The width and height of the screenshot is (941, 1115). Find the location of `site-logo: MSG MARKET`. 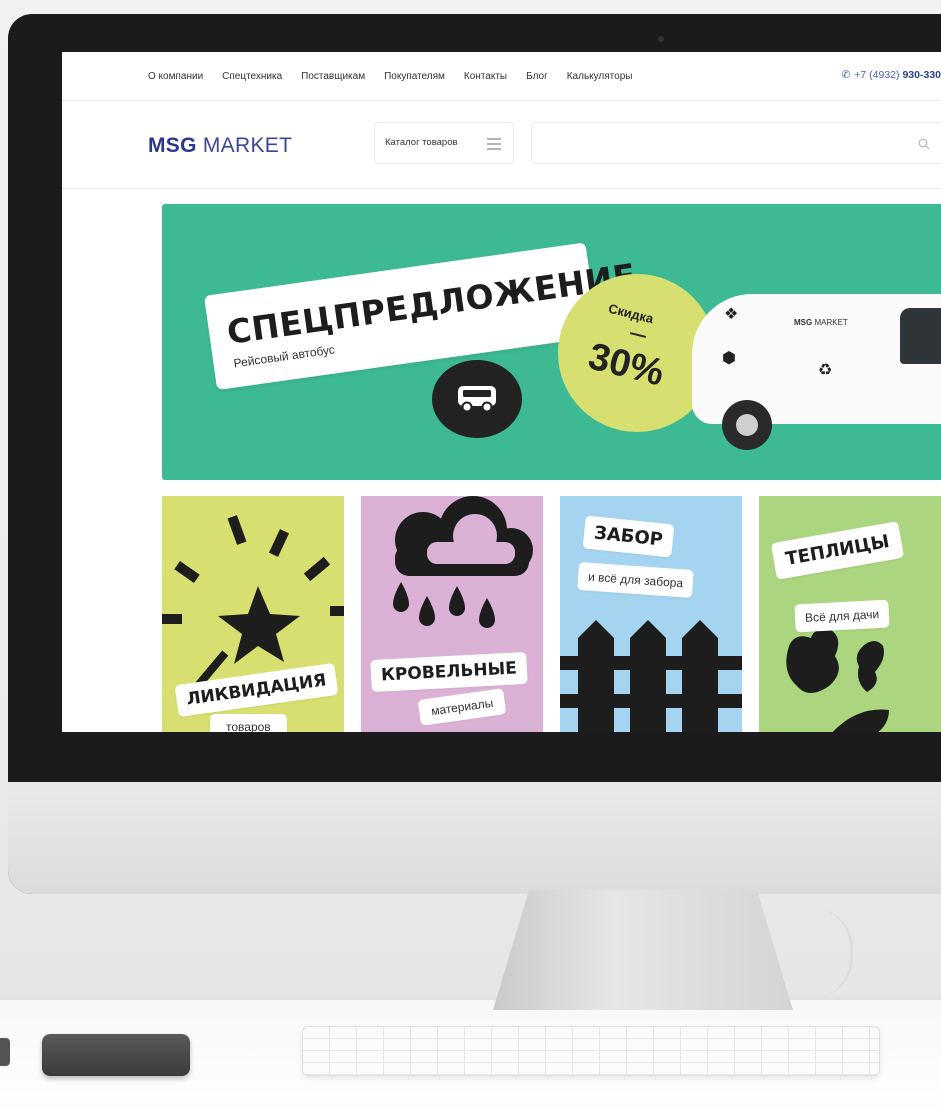

site-logo: MSG MARKET is located at coordinates (220, 146).